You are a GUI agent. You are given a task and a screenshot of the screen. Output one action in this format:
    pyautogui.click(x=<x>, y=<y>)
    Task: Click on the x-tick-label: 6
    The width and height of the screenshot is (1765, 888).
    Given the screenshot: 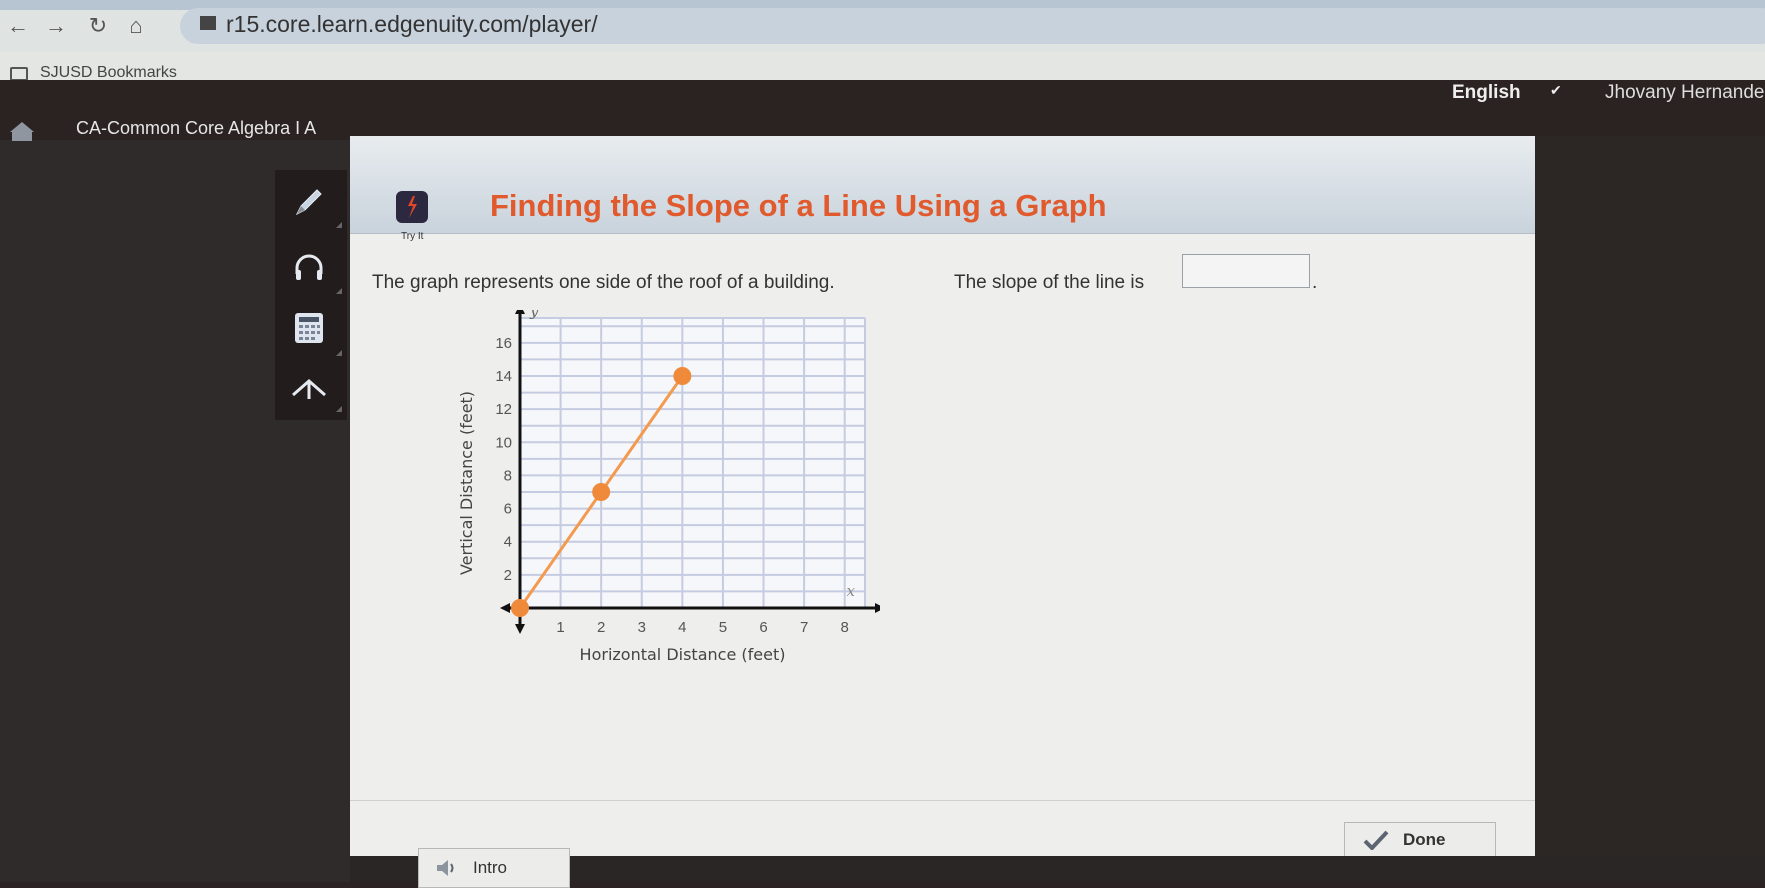 What is the action you would take?
    pyautogui.click(x=763, y=627)
    